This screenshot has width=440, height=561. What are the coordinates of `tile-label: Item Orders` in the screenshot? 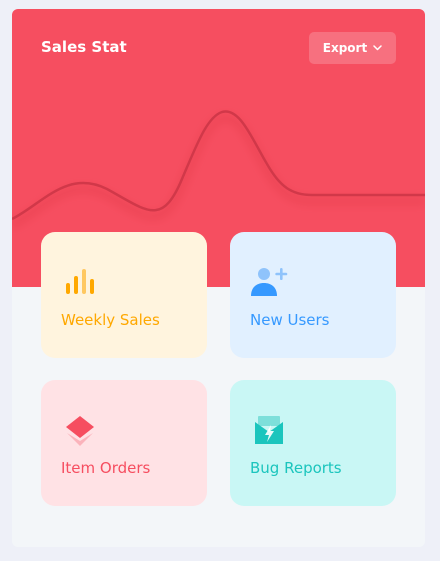 It's located at (106, 468).